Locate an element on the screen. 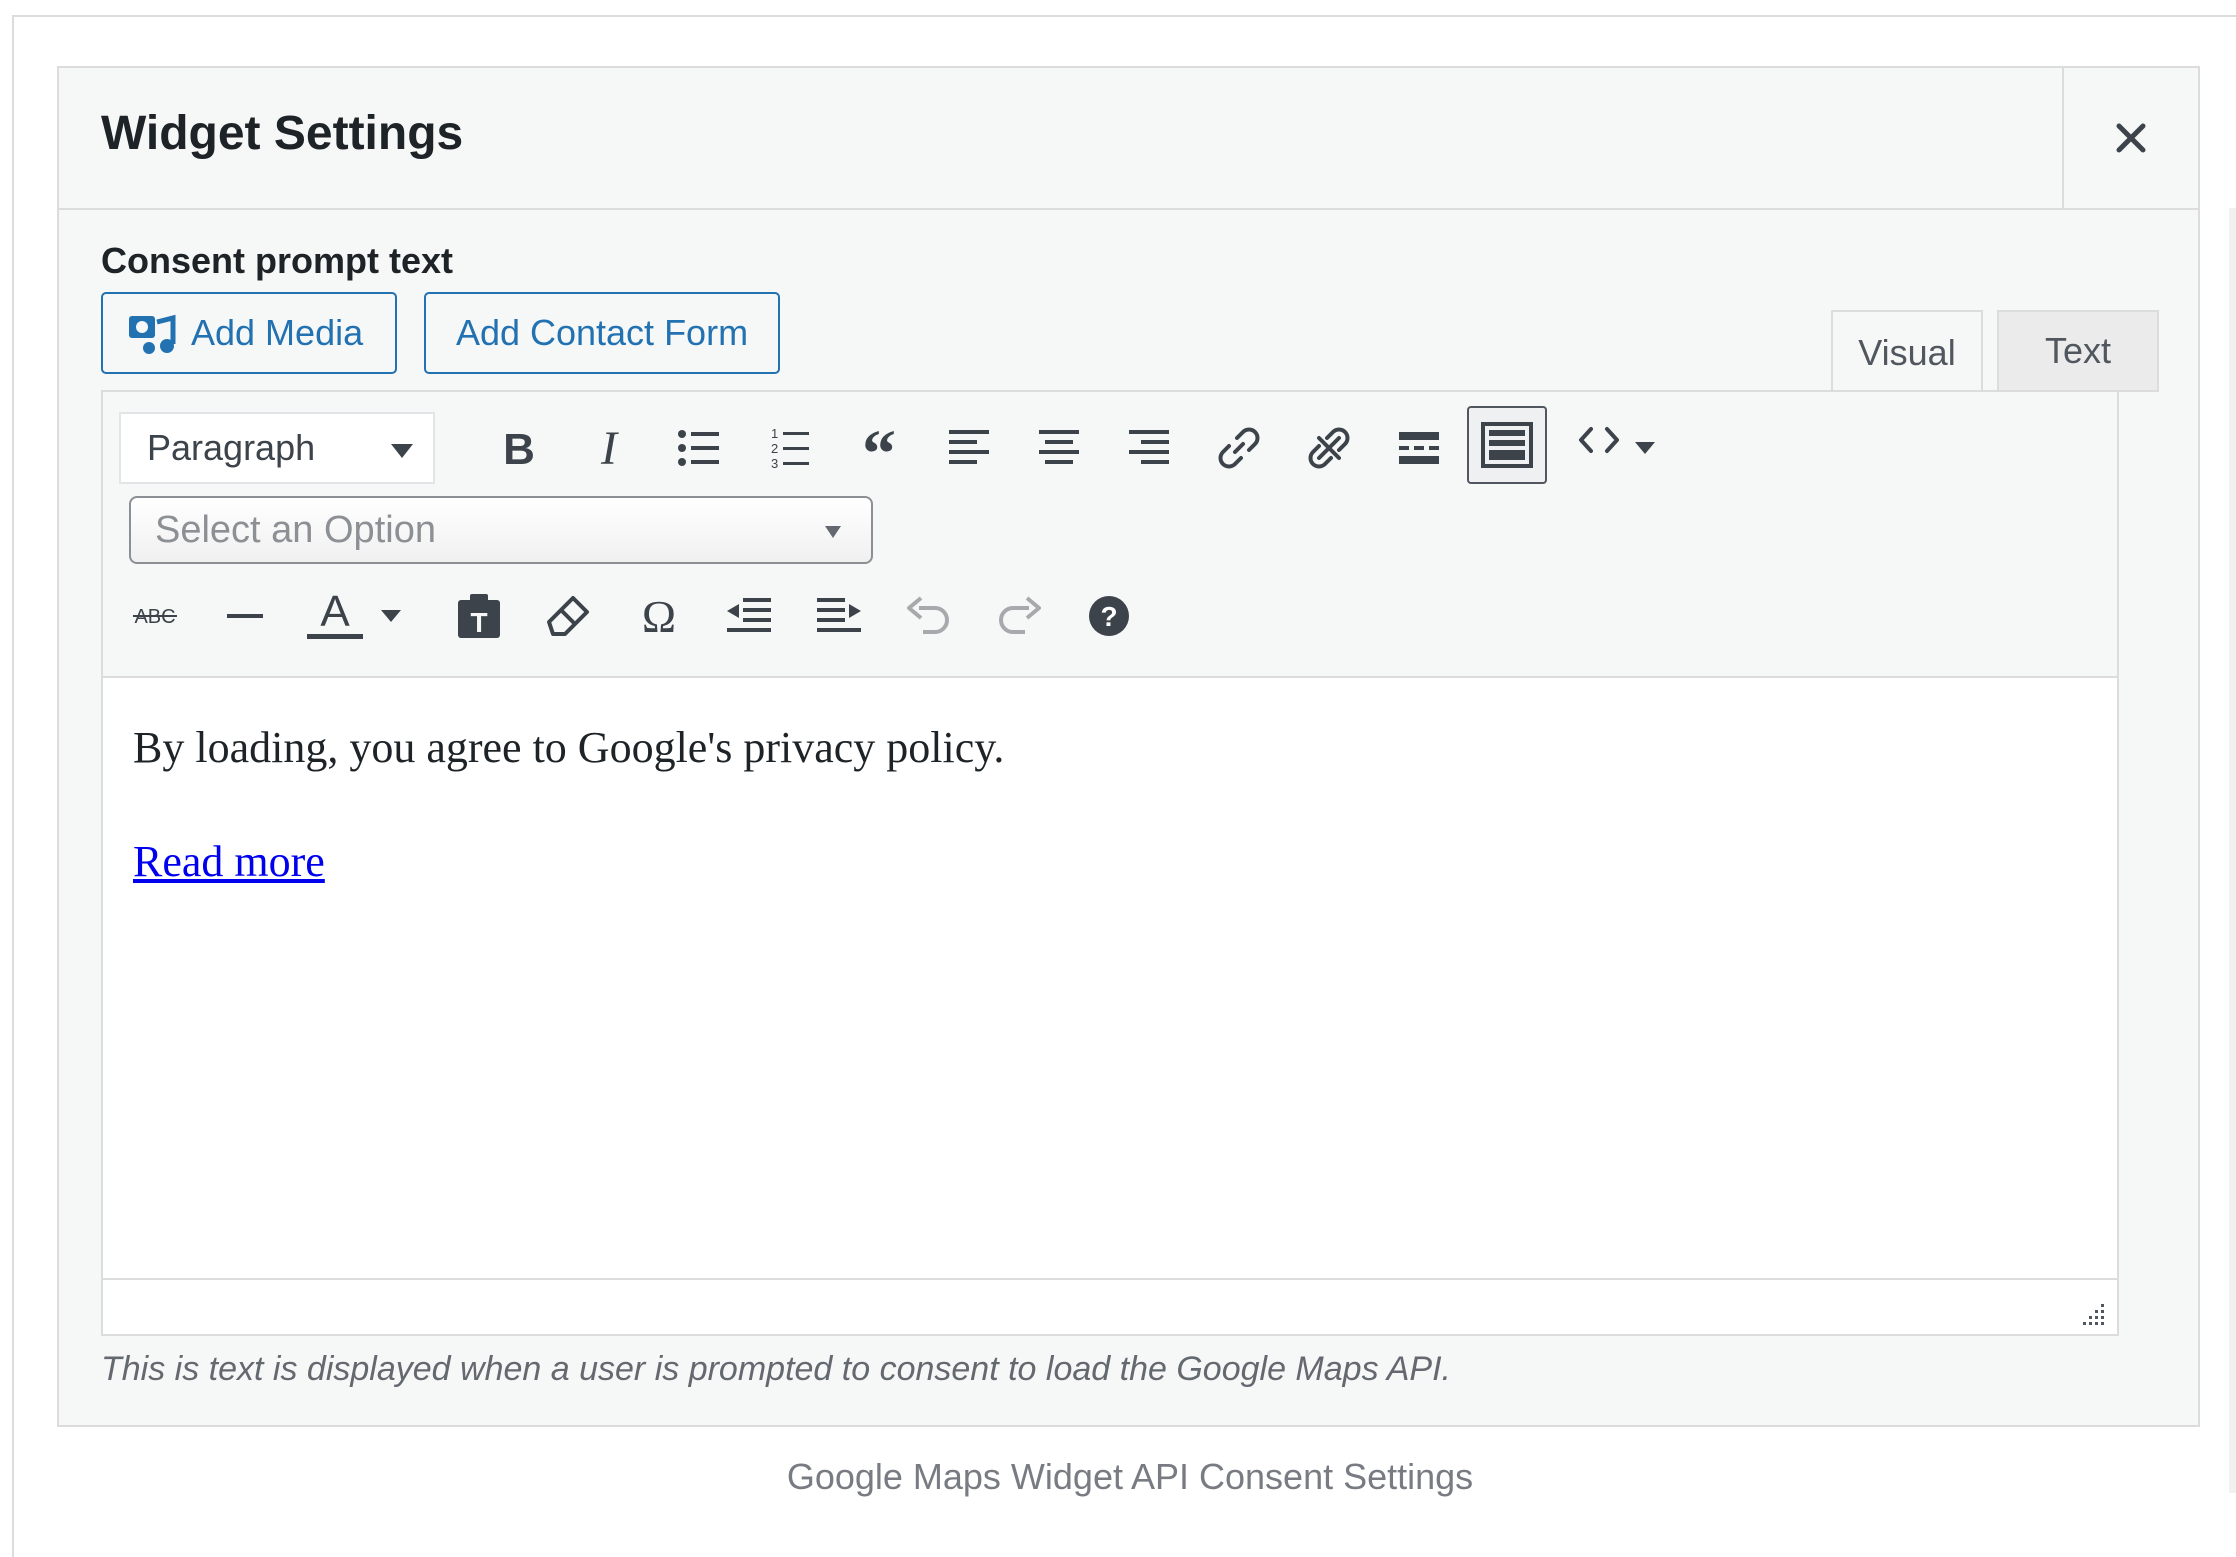 This screenshot has width=2236, height=1557. toolbar-toggle-button is located at coordinates (1507, 445).